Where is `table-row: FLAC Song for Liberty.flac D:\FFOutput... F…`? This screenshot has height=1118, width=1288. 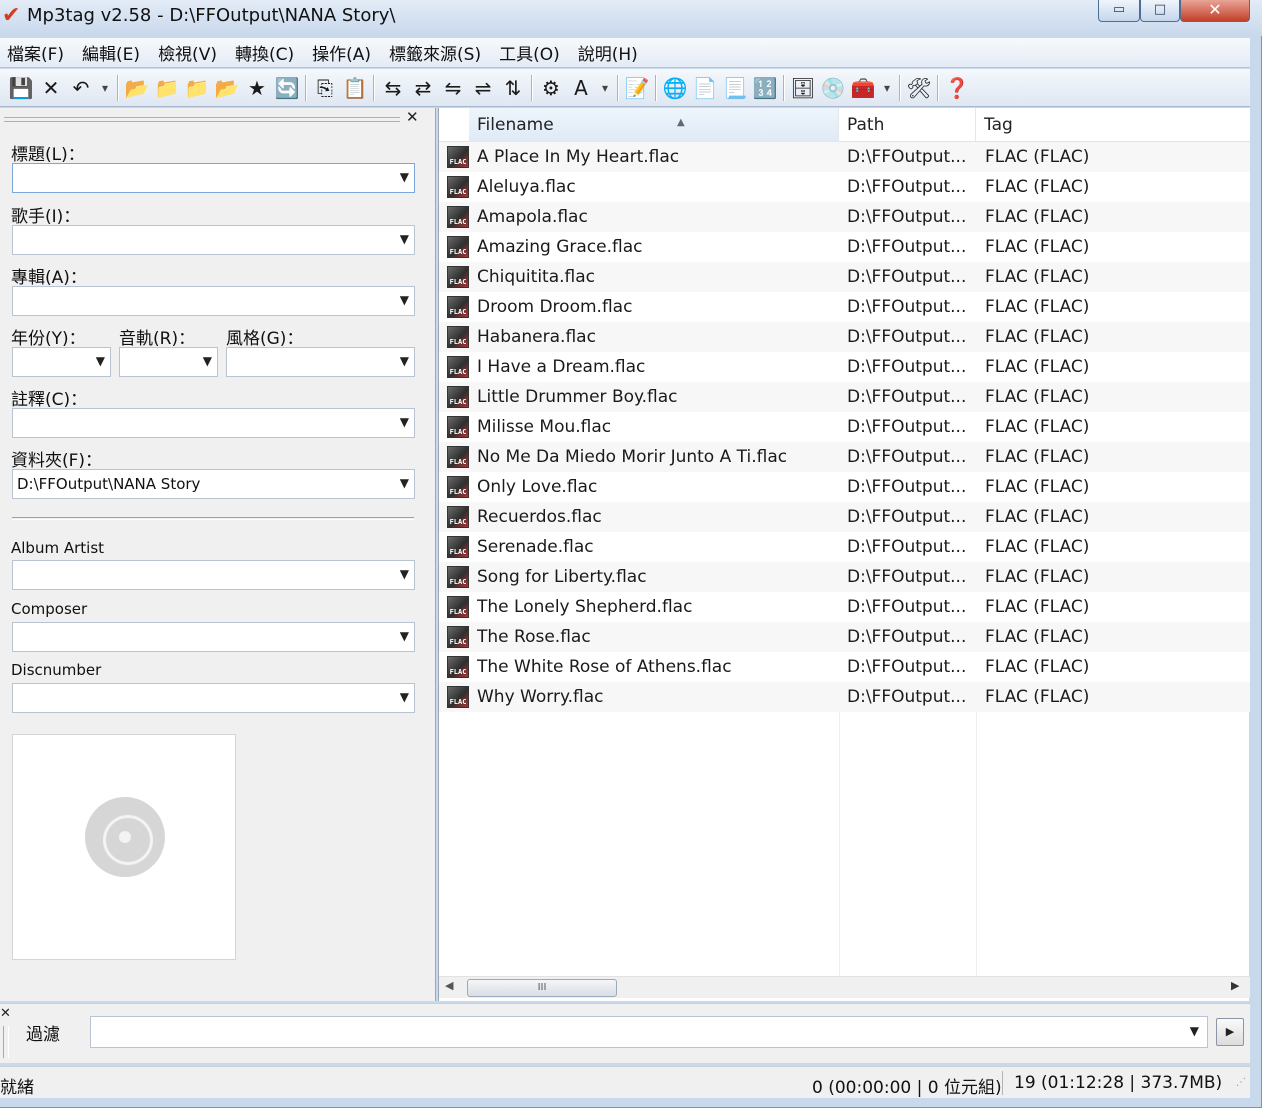
table-row: FLAC Song for Liberty.flac D:\FFOutput... F… is located at coordinates (844, 577).